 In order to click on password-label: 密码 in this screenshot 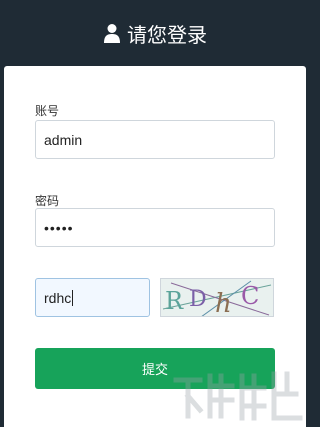, I will do `click(47, 201)`.